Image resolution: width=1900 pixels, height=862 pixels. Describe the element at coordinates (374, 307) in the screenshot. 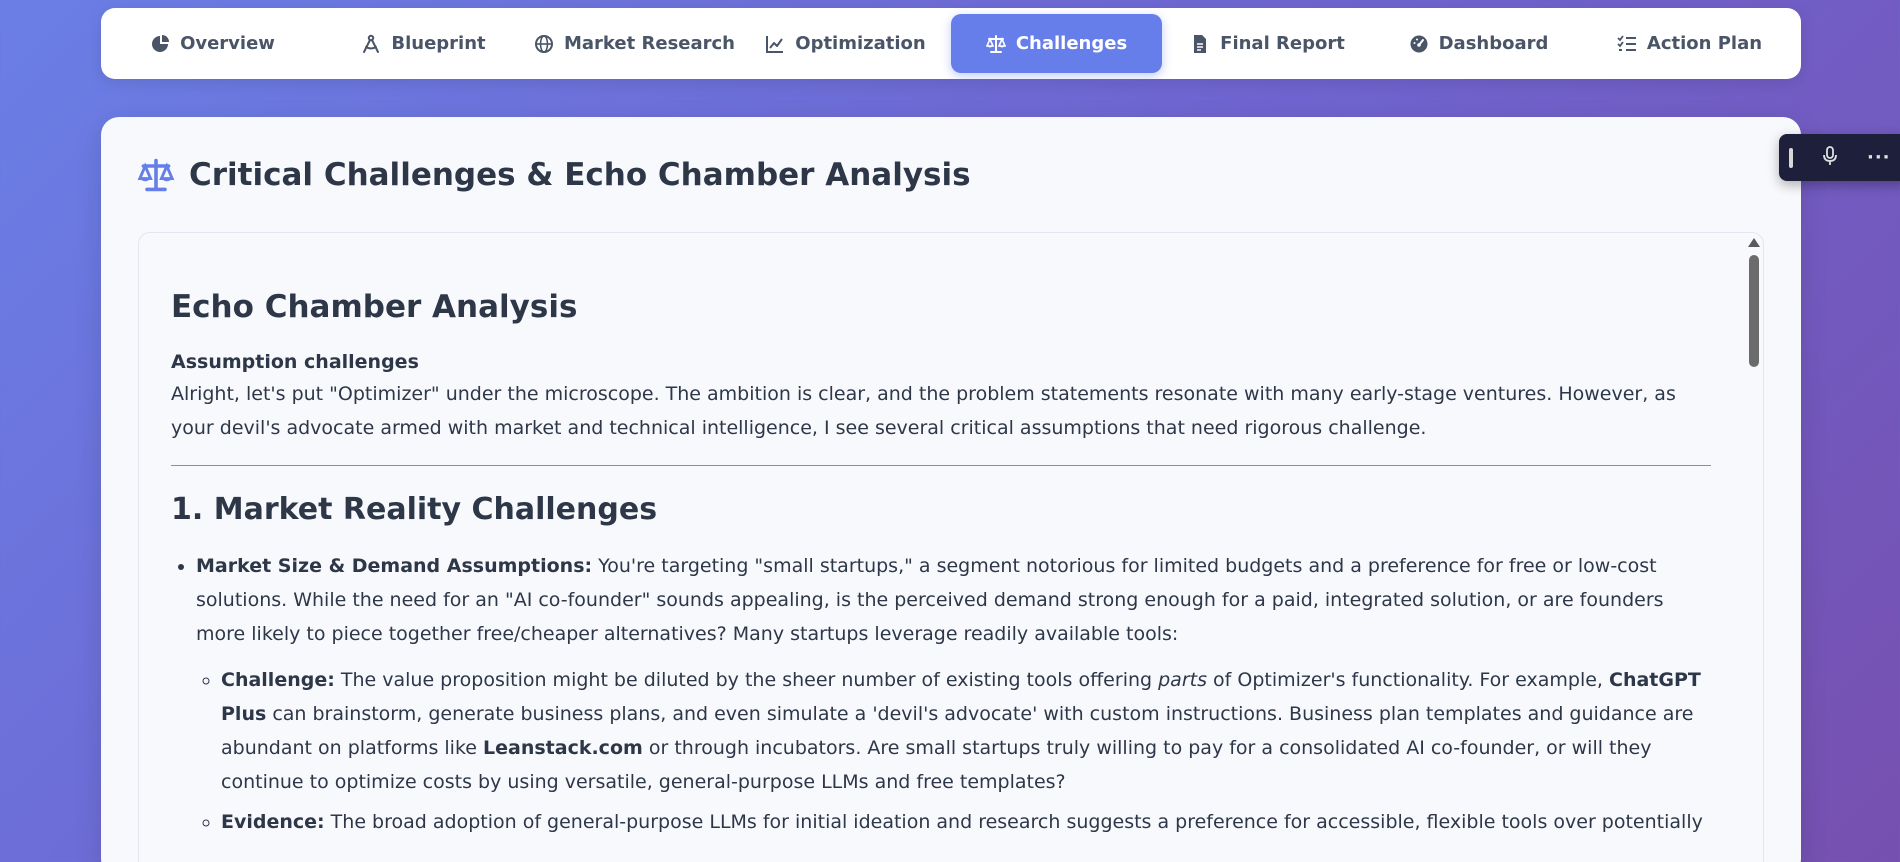

I see `content-heading: Echo Chamber Analysis` at that location.